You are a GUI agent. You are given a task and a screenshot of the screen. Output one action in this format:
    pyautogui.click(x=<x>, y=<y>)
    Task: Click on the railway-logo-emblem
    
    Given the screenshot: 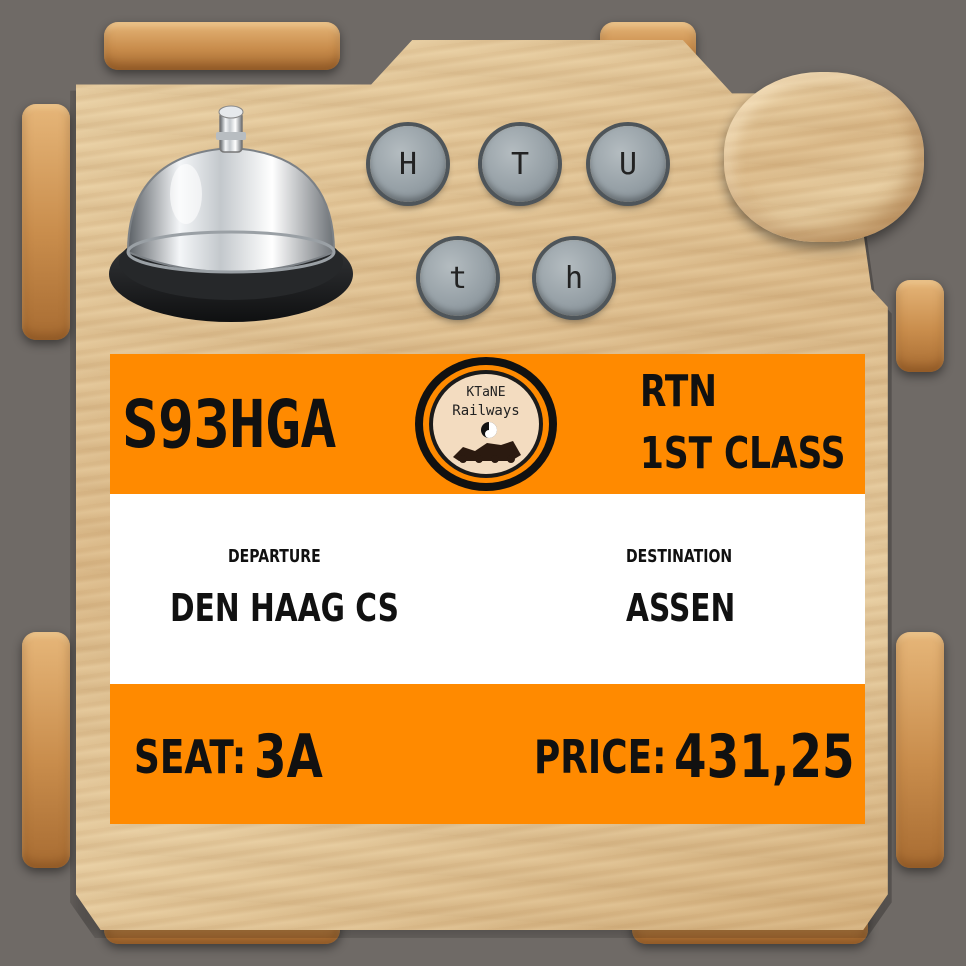 What is the action you would take?
    pyautogui.click(x=486, y=424)
    